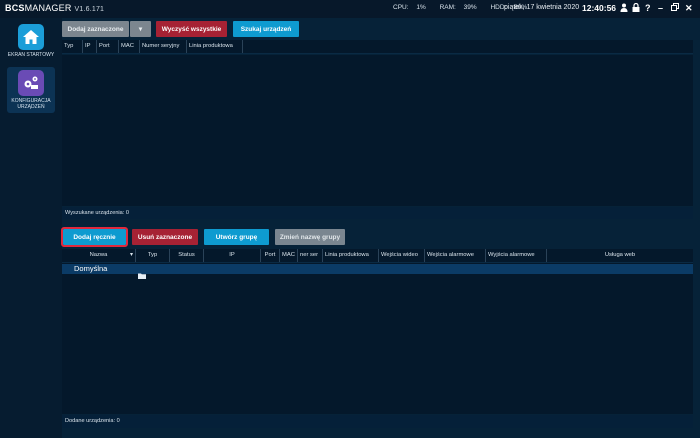  Describe the element at coordinates (660, 8) in the screenshot. I see `minimize-icon: –` at that location.